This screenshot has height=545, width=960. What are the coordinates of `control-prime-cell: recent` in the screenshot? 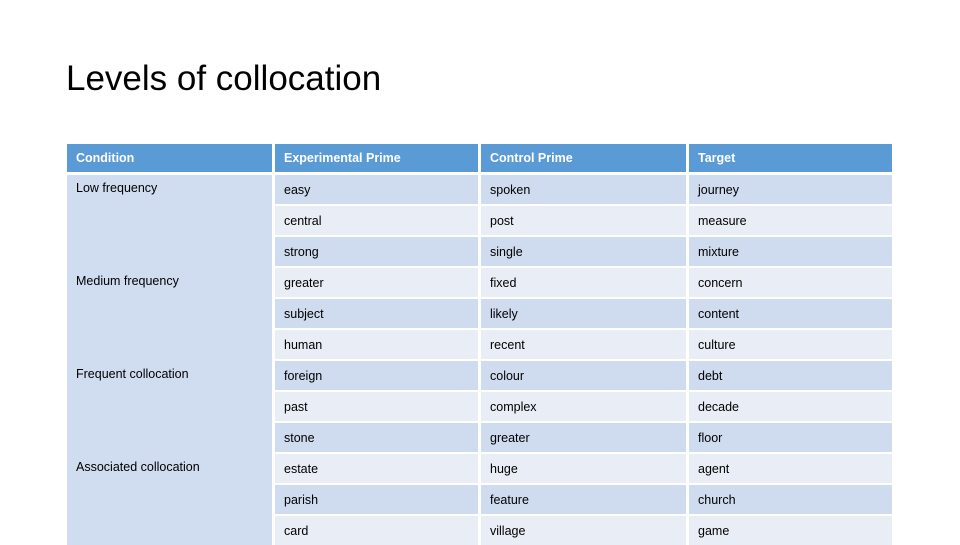 It's located at (585, 345).